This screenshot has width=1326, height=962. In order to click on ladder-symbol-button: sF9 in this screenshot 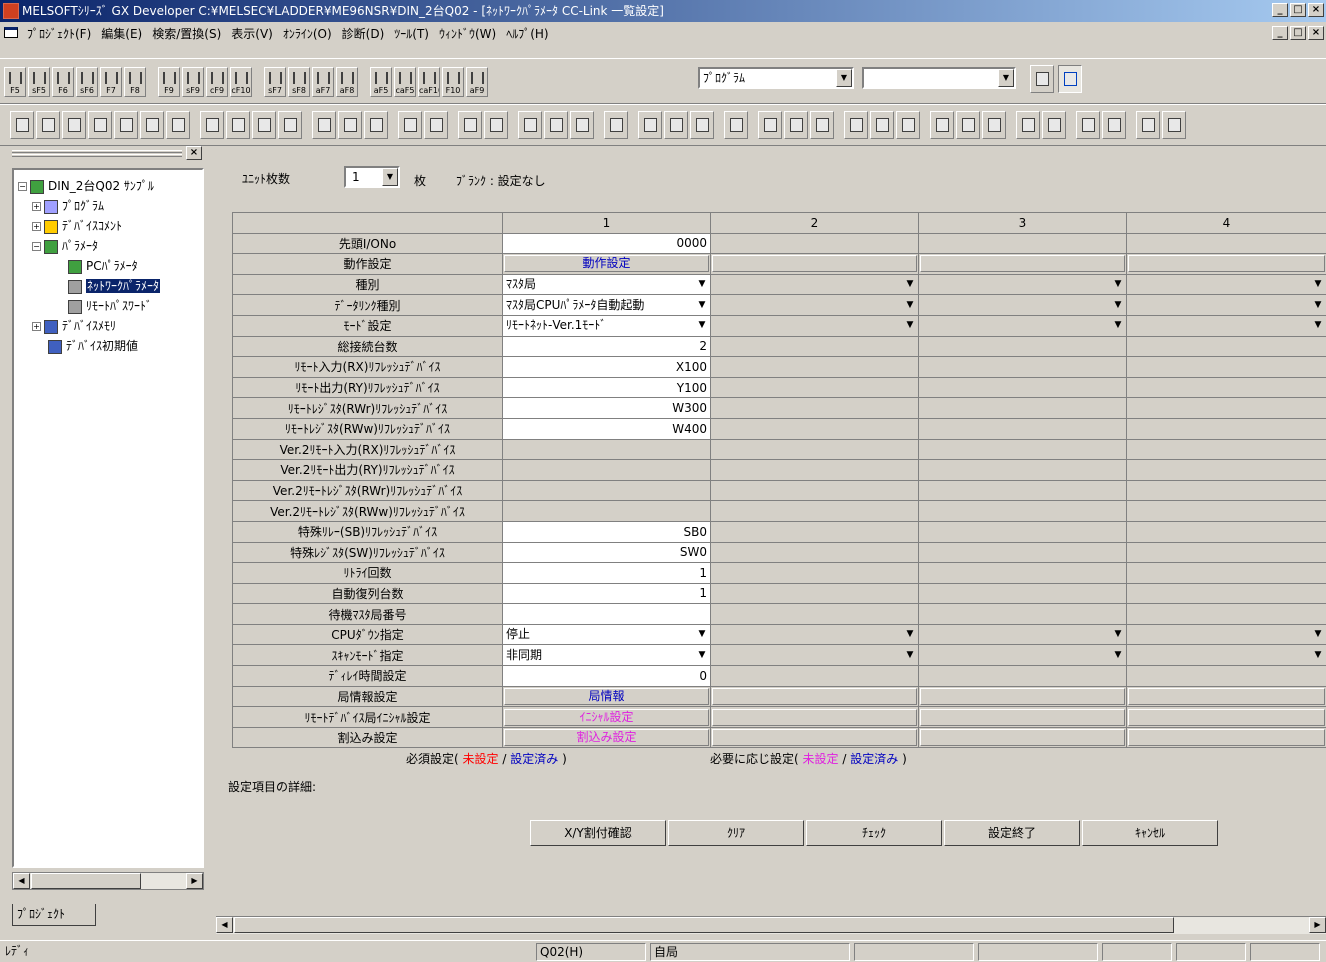, I will do `click(193, 82)`.